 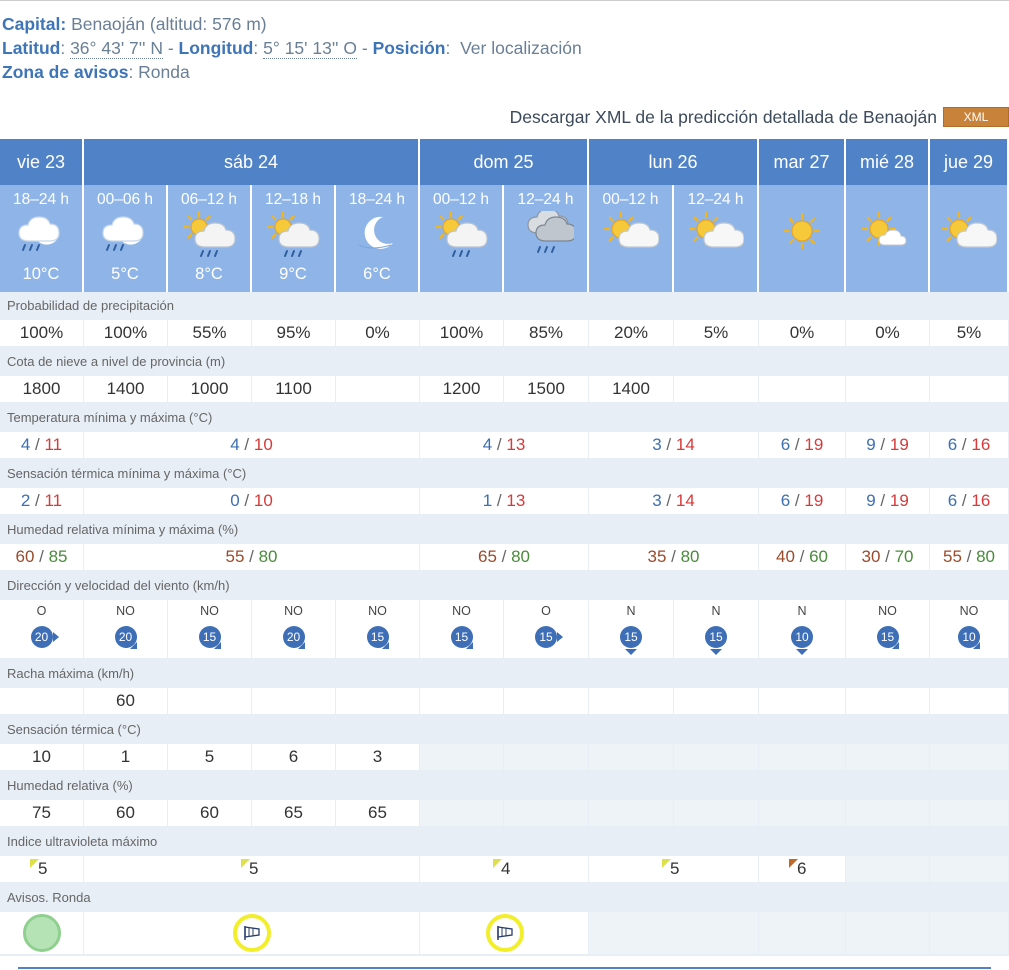 I want to click on period-label: 12–24 h, so click(x=545, y=199).